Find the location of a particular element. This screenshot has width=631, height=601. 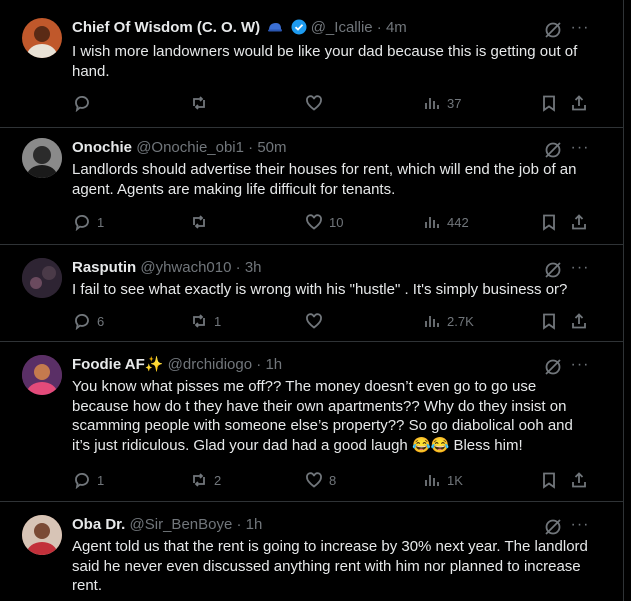

repost-button: 2 is located at coordinates (205, 480).